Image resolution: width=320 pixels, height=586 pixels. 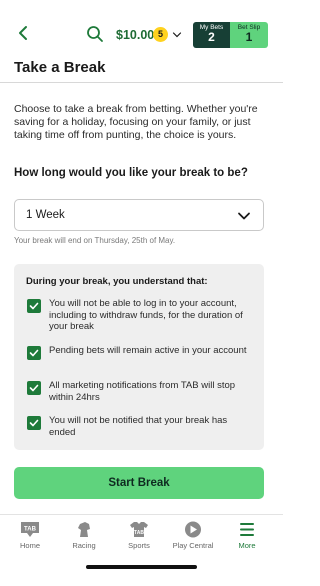 What do you see at coordinates (23, 33) in the screenshot?
I see `back-arrow-icon` at bounding box center [23, 33].